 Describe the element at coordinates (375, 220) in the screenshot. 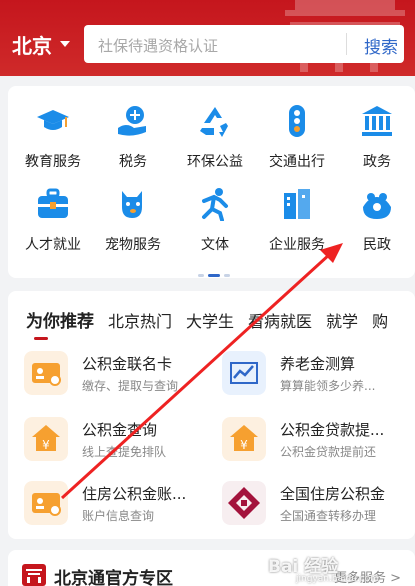

I see `service-civil-affairs: 民政` at that location.